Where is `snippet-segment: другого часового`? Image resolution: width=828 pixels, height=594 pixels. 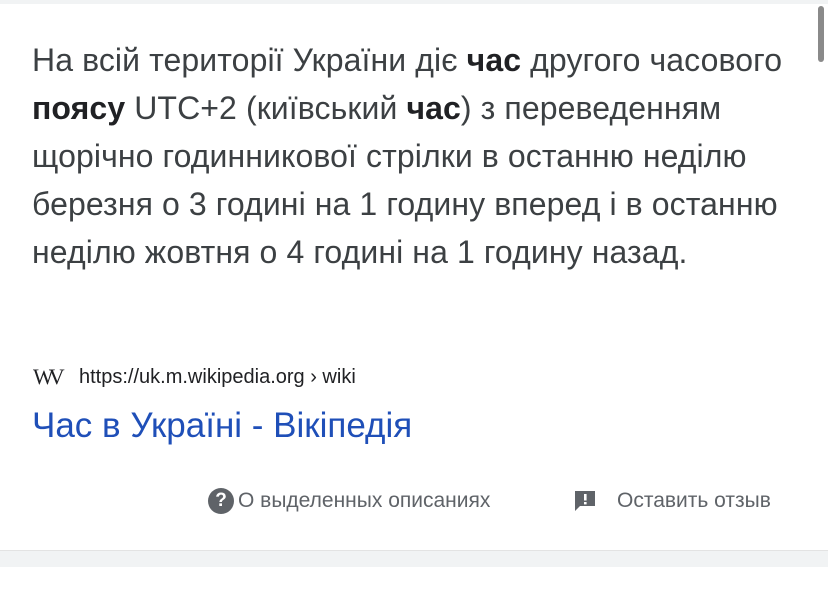
snippet-segment: другого часового is located at coordinates (652, 60).